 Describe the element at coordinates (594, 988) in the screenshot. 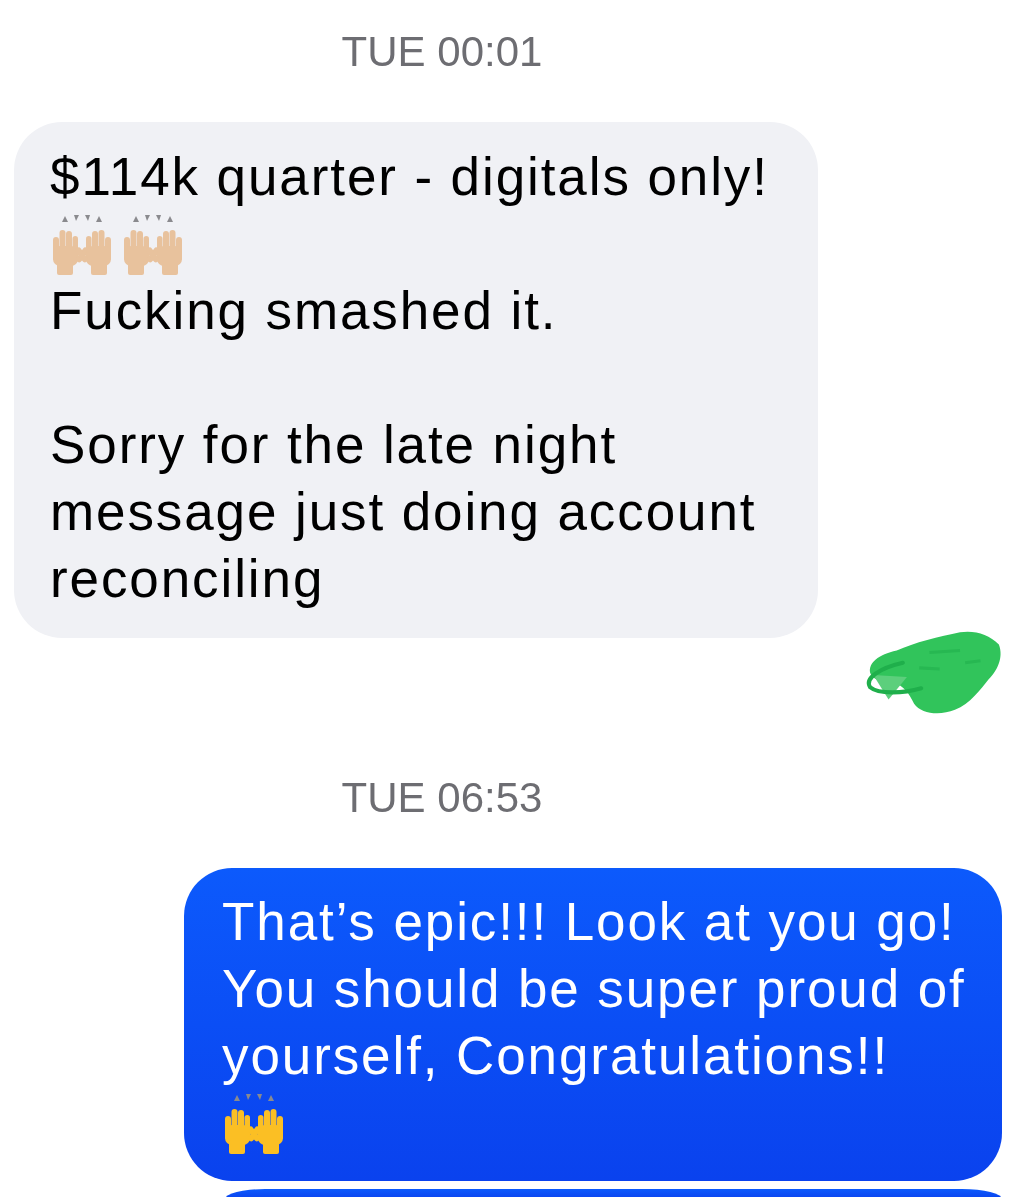

I see `message-text: That’s epic!!! Look at you go! You should be super proud of yourself, Congratulations!!` at that location.